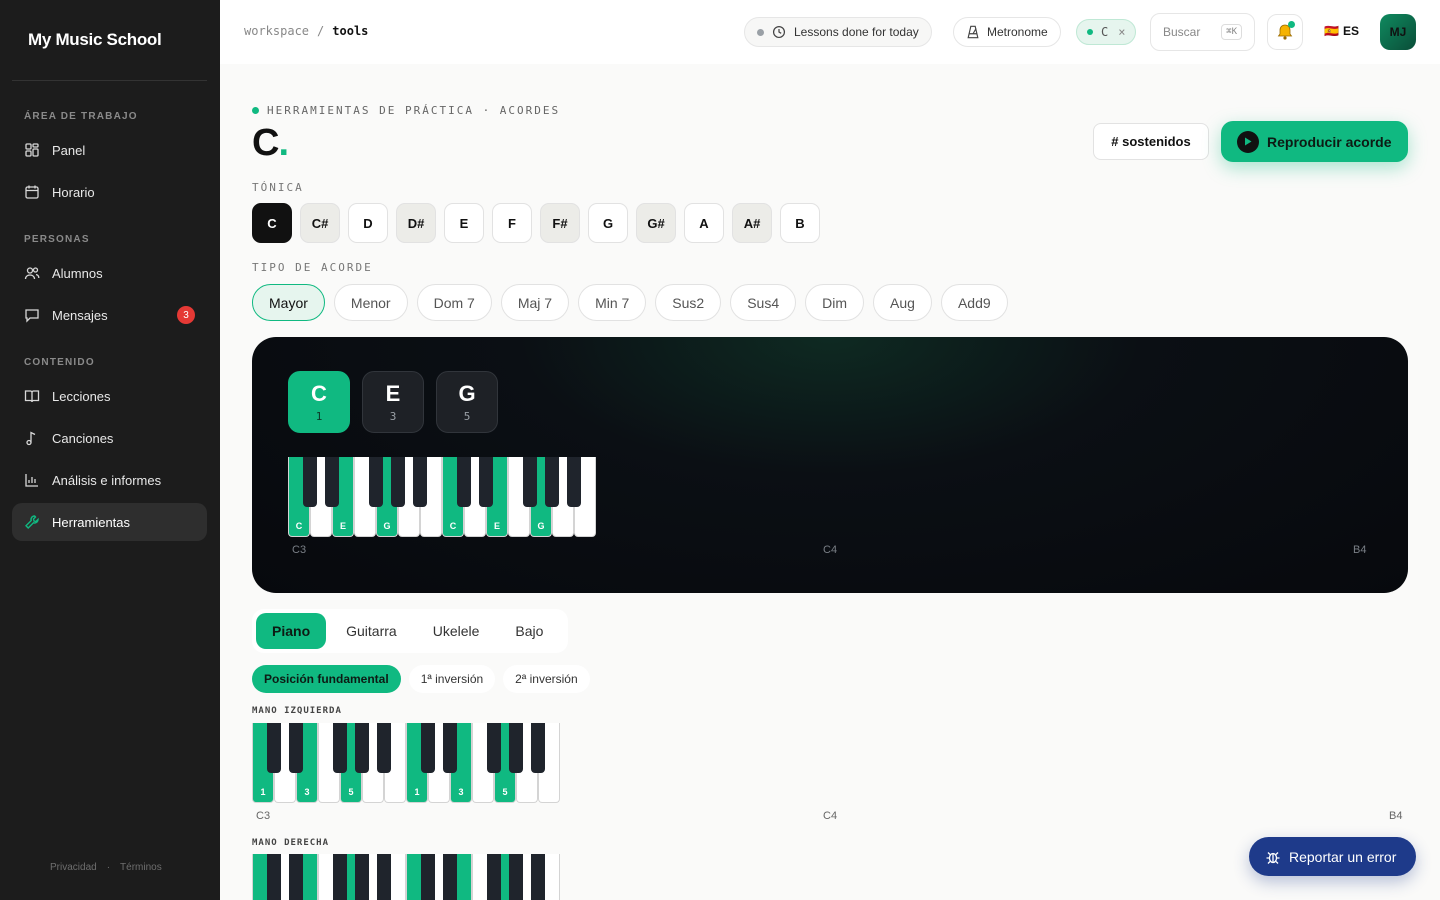 The height and width of the screenshot is (900, 1440). Describe the element at coordinates (442, 497) in the screenshot. I see `panel-keyboard: CEGCEG` at that location.